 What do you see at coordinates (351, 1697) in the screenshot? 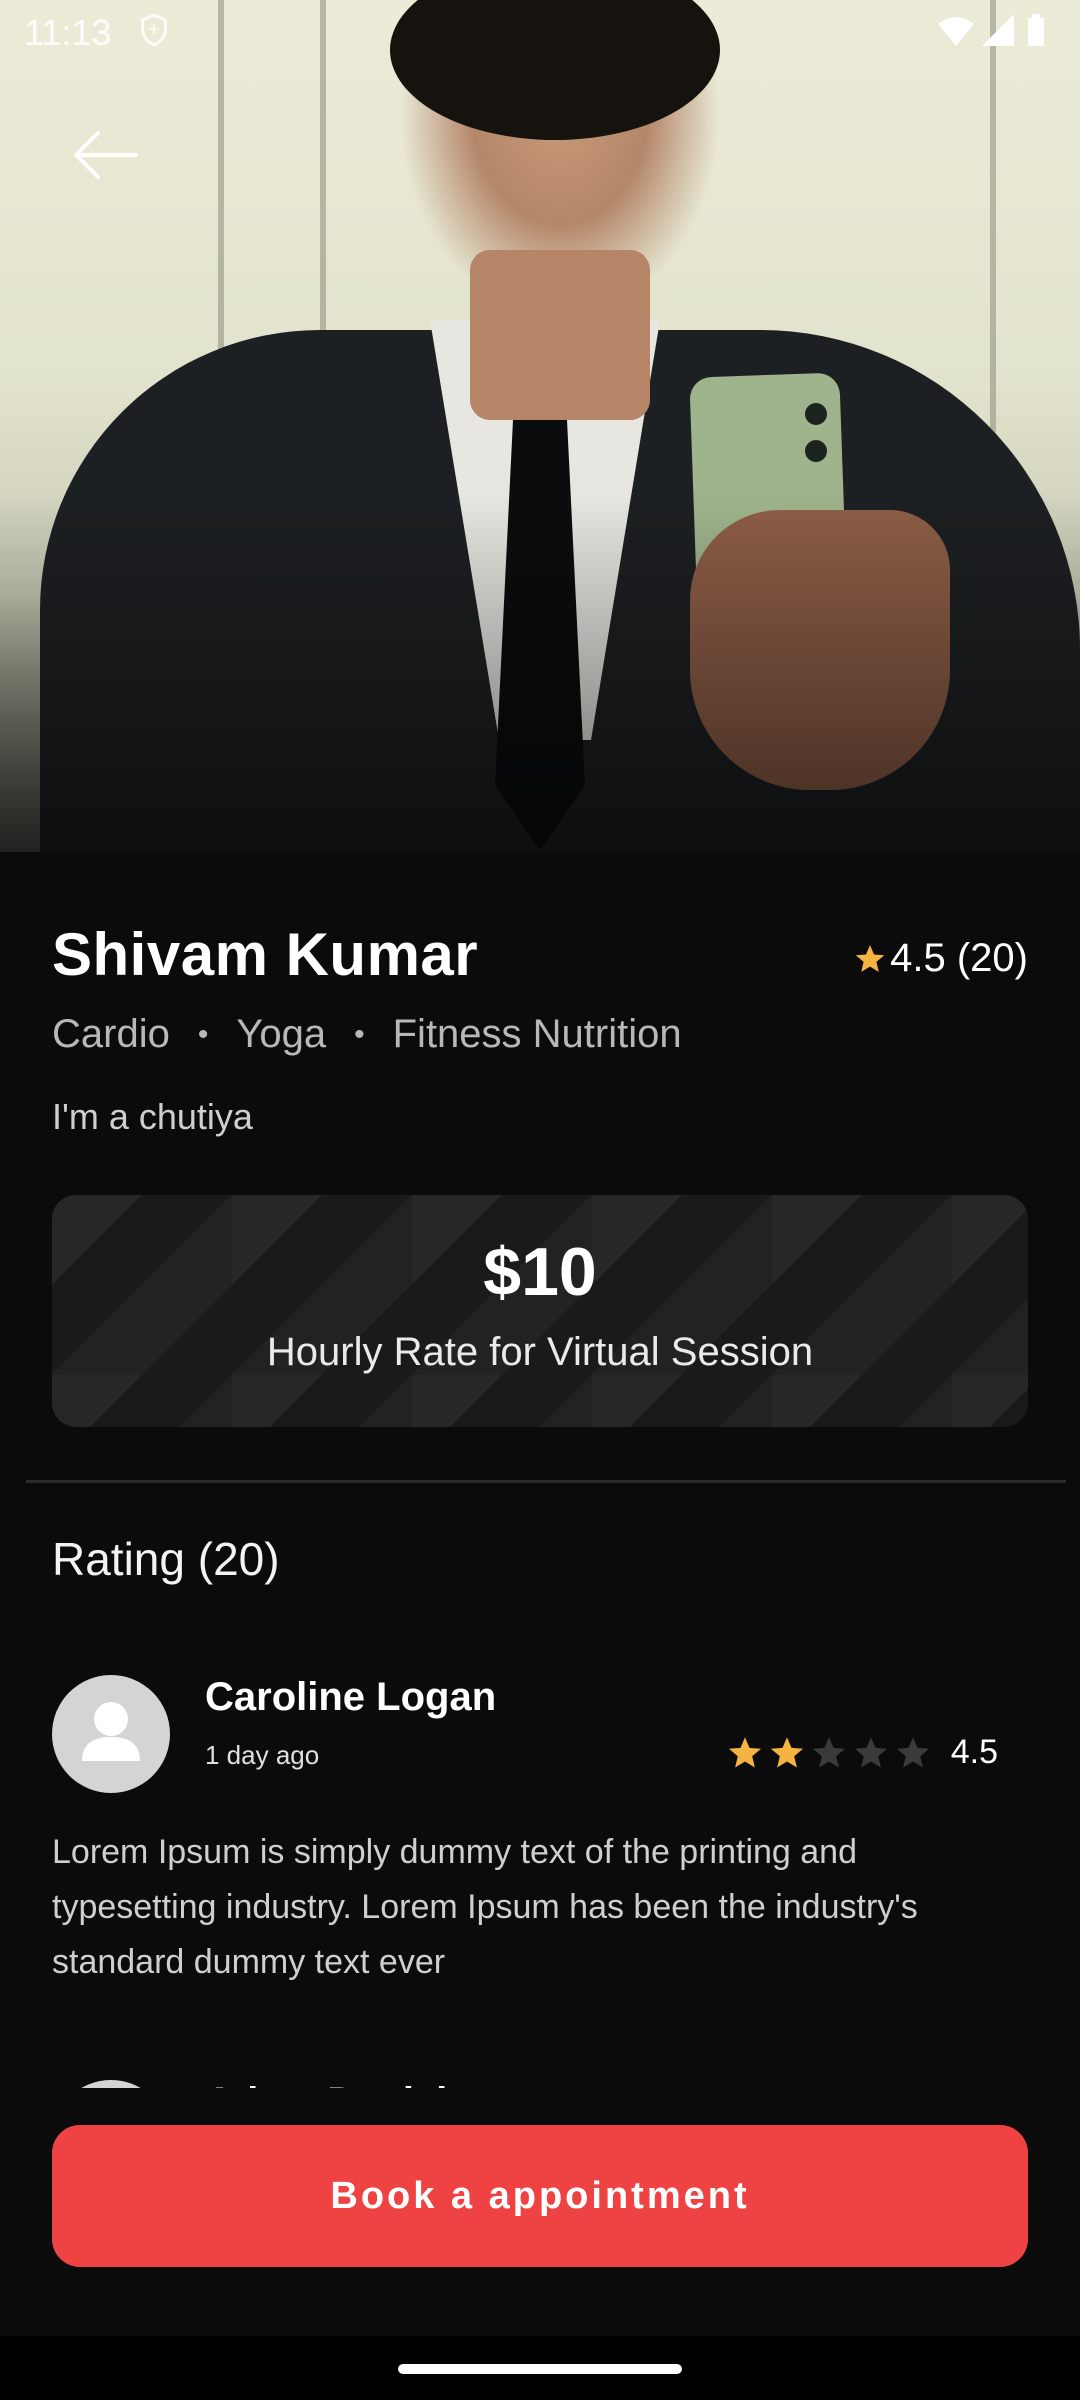
I see `reviewer-name: Caroline Logan` at bounding box center [351, 1697].